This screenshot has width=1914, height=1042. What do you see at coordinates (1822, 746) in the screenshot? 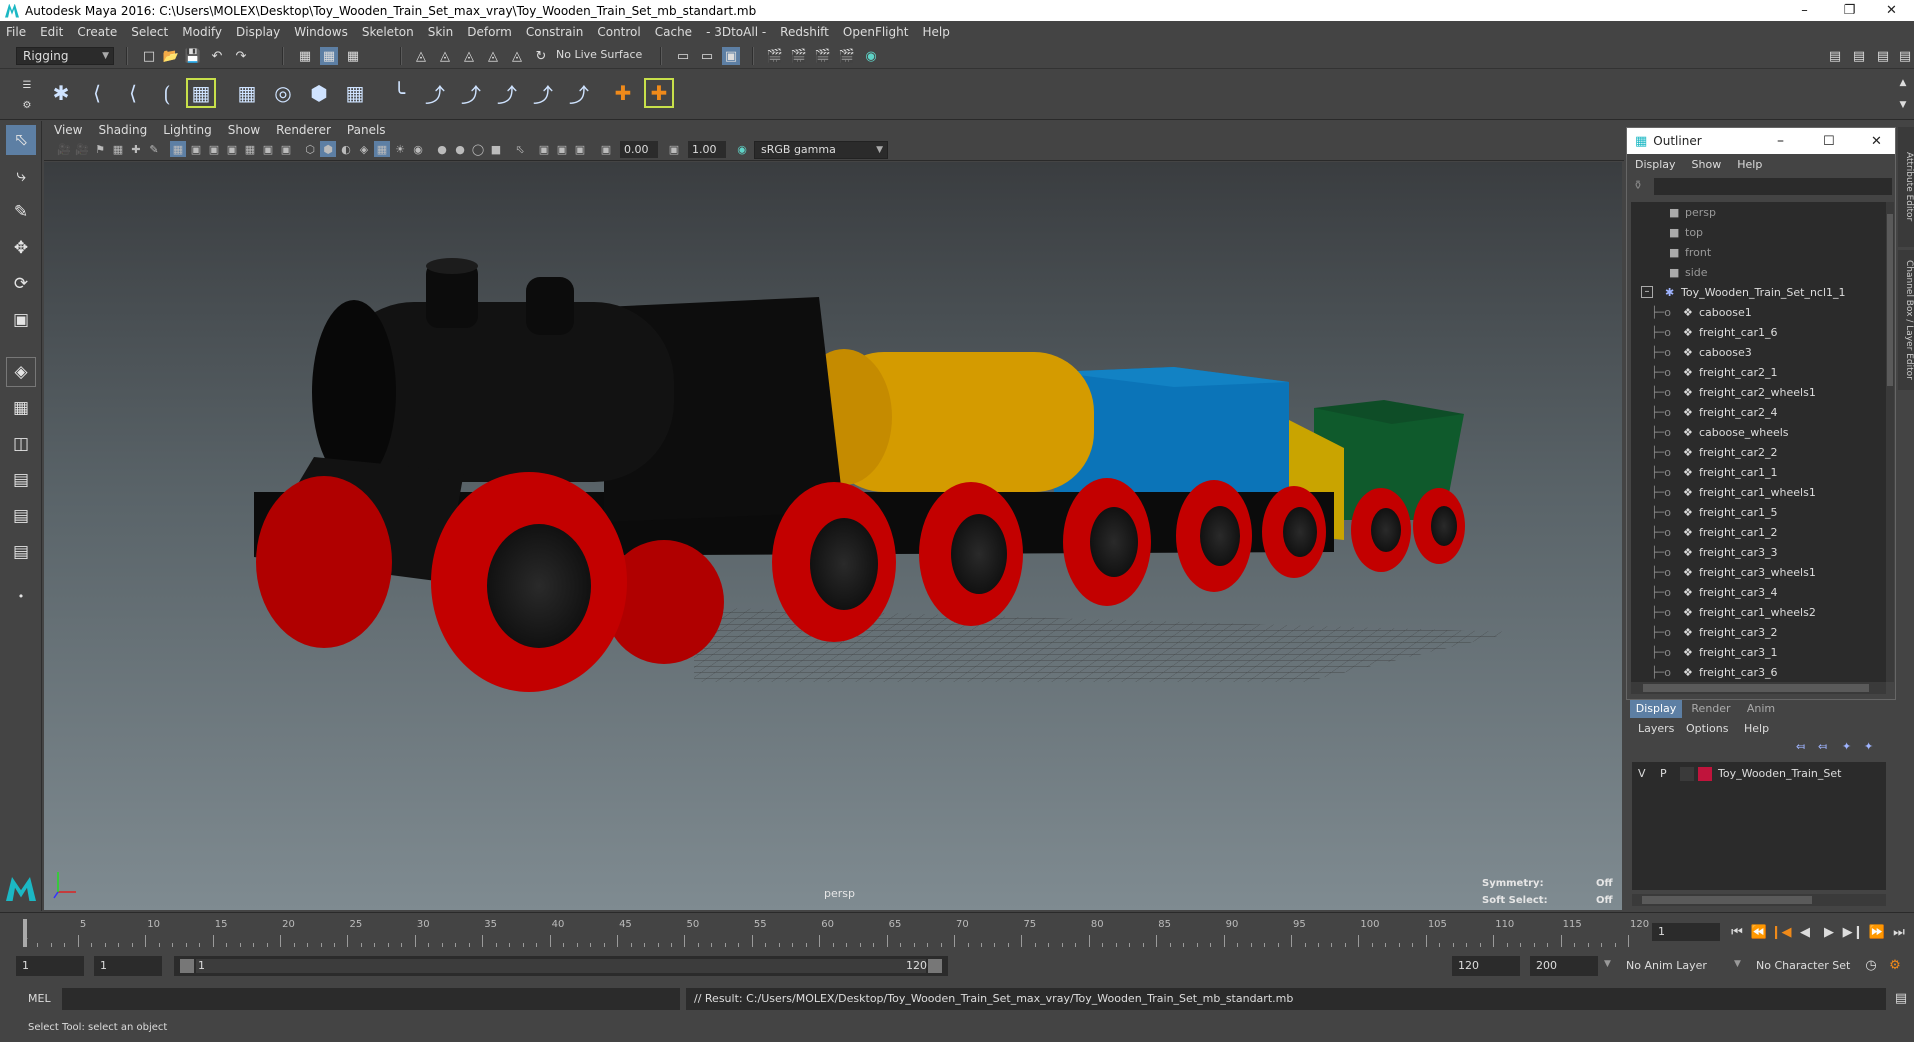
I see `move-layer-down-icon: ⤆` at bounding box center [1822, 746].